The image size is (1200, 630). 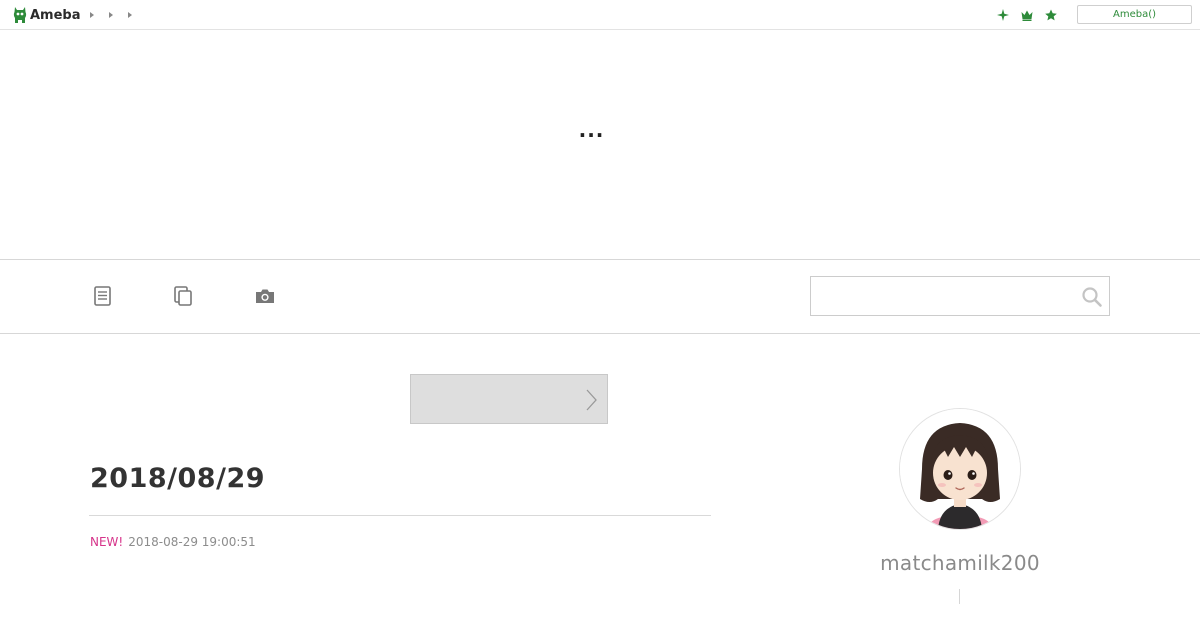 I want to click on profile-name: matchamilk200, so click(x=960, y=563).